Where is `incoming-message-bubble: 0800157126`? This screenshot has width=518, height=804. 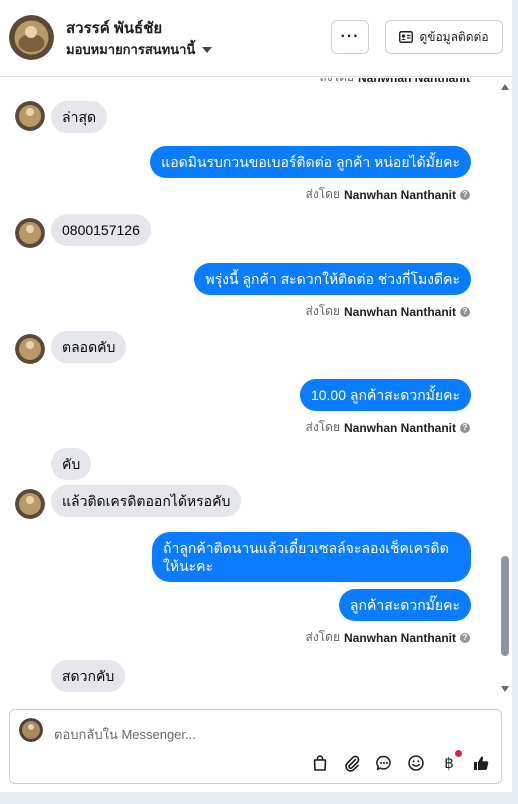
incoming-message-bubble: 0800157126 is located at coordinates (101, 230).